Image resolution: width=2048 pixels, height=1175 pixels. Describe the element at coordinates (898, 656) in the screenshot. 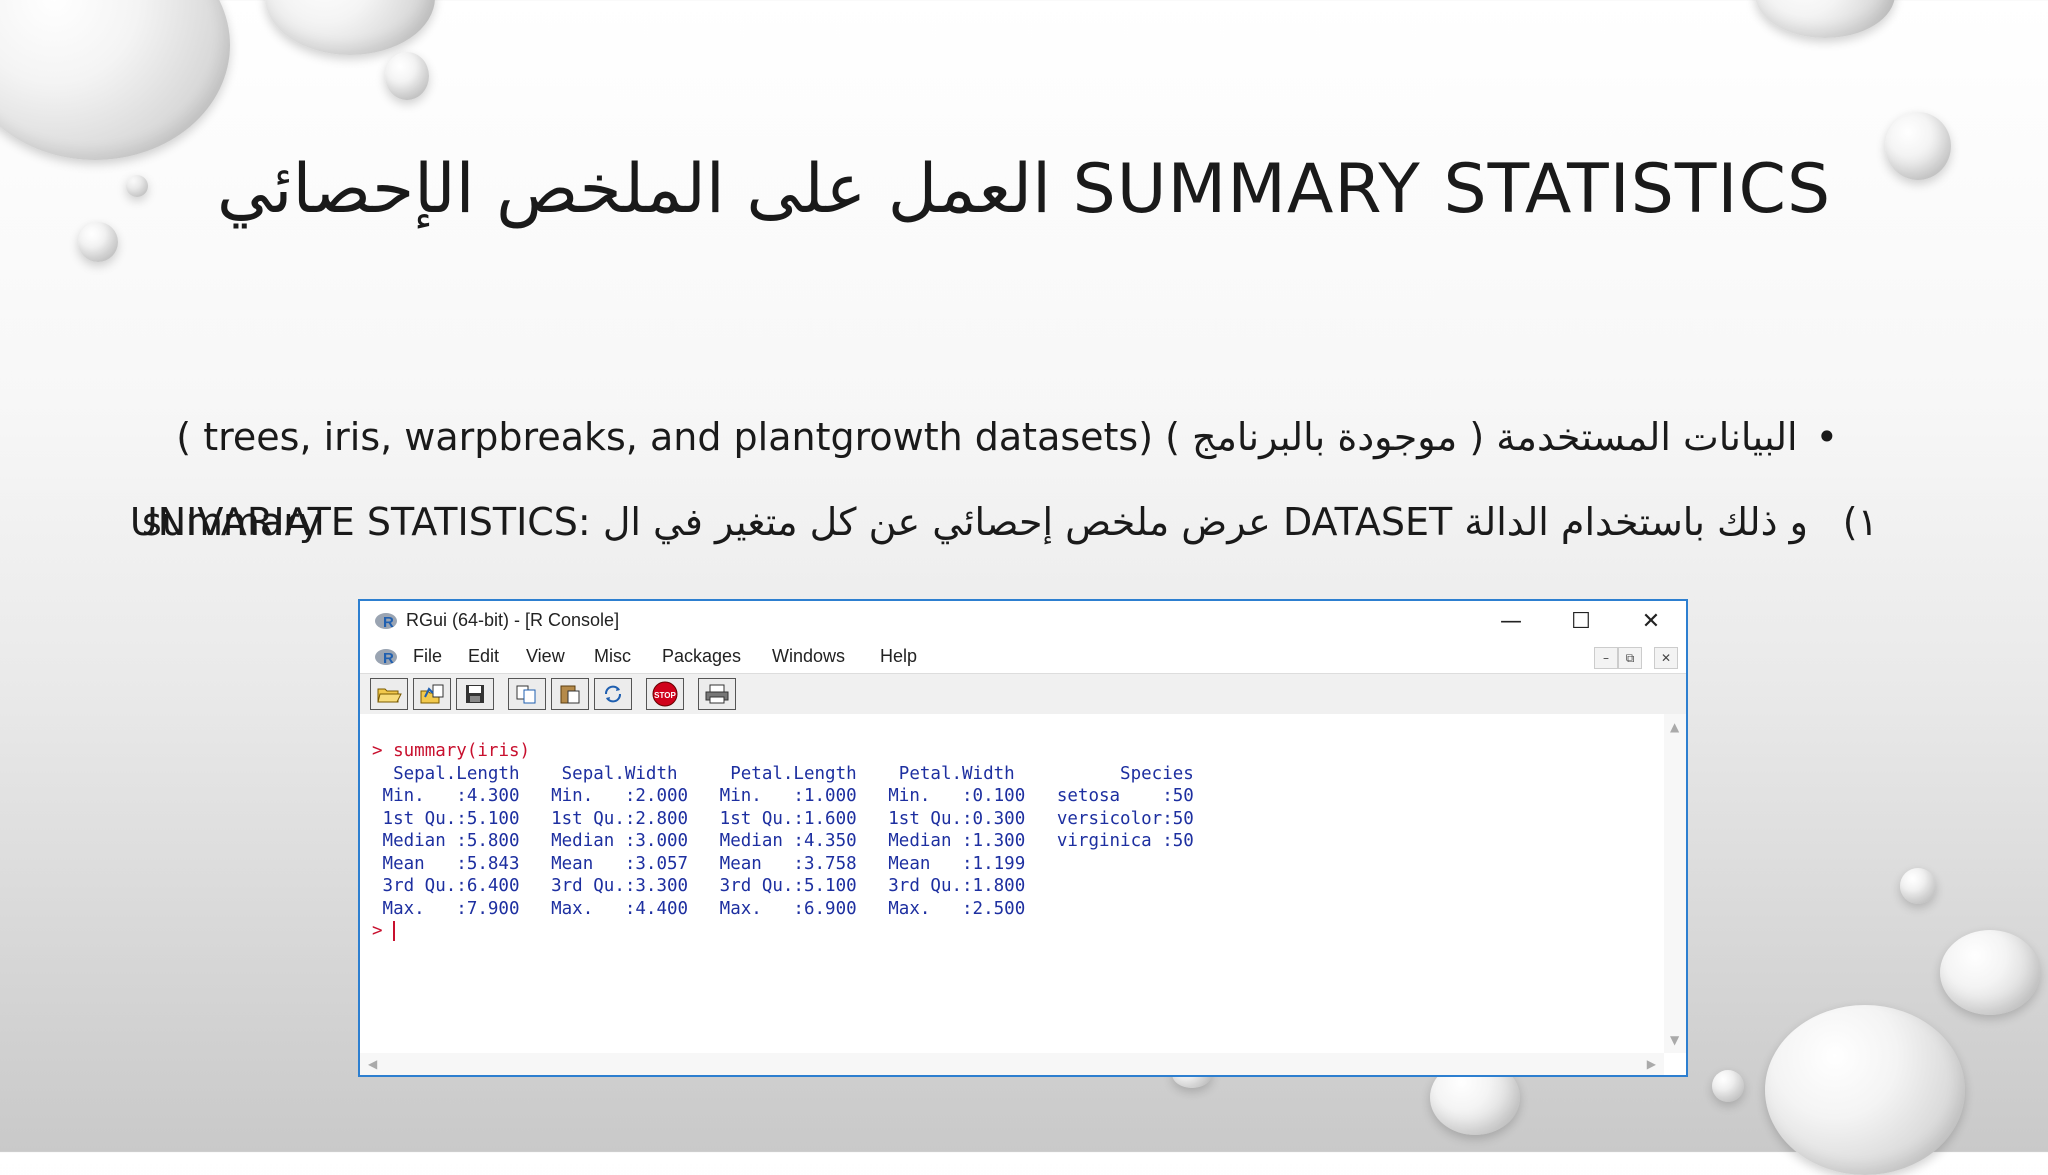

I see `menu-help: Help` at that location.